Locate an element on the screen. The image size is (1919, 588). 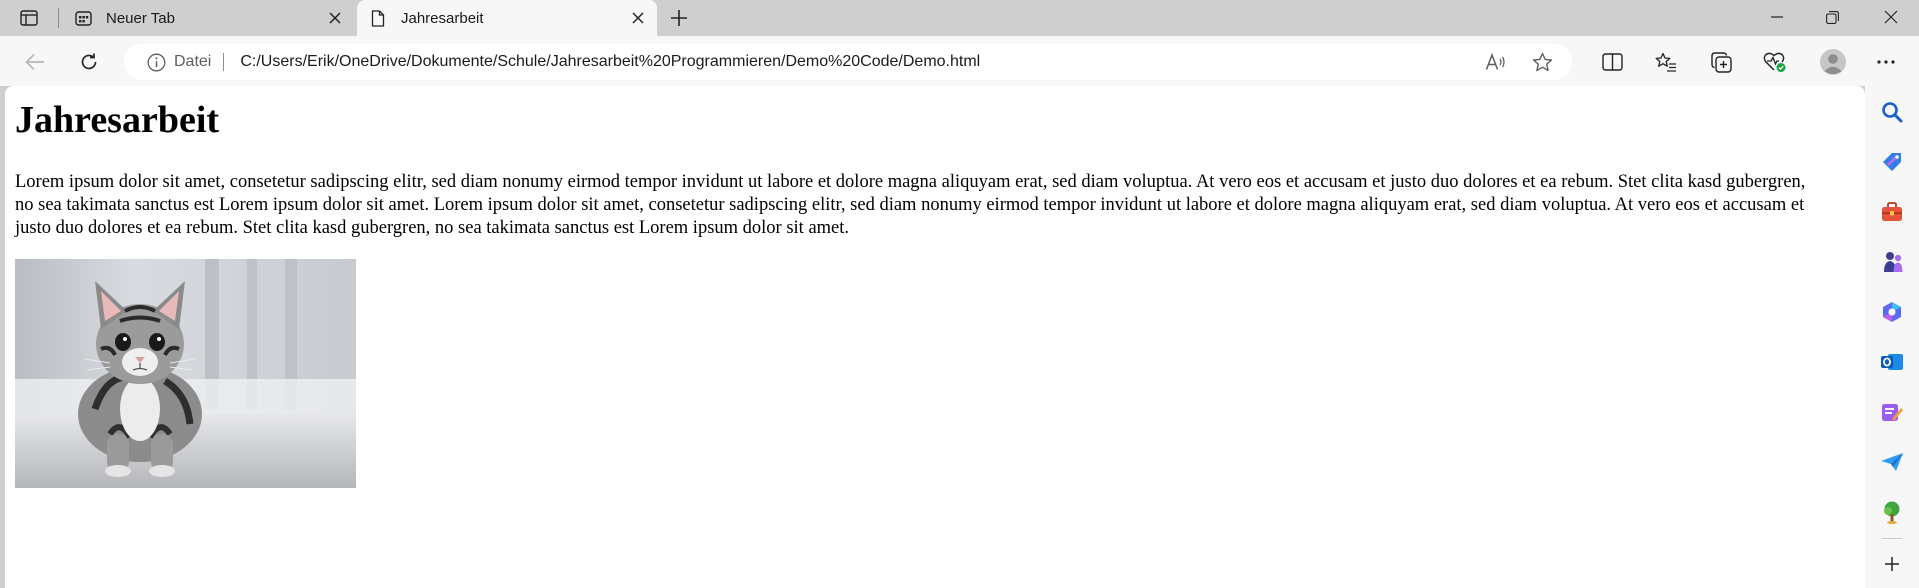
read-aloud-icon is located at coordinates (1495, 62).